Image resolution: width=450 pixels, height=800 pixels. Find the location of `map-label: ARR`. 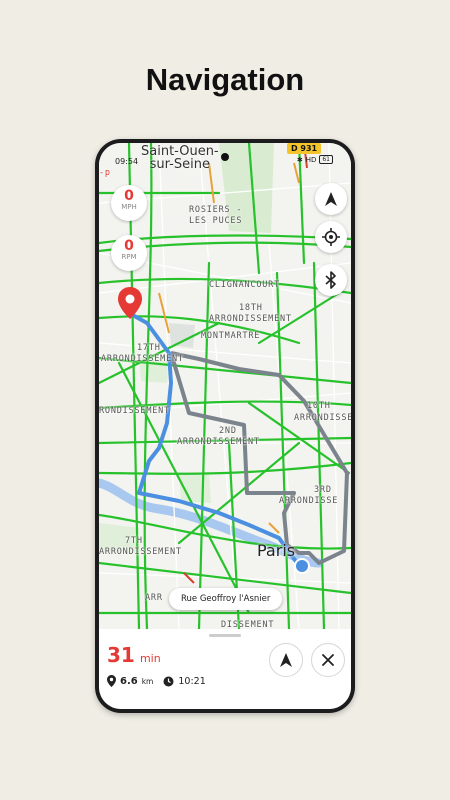

map-label: ARR is located at coordinates (154, 598).